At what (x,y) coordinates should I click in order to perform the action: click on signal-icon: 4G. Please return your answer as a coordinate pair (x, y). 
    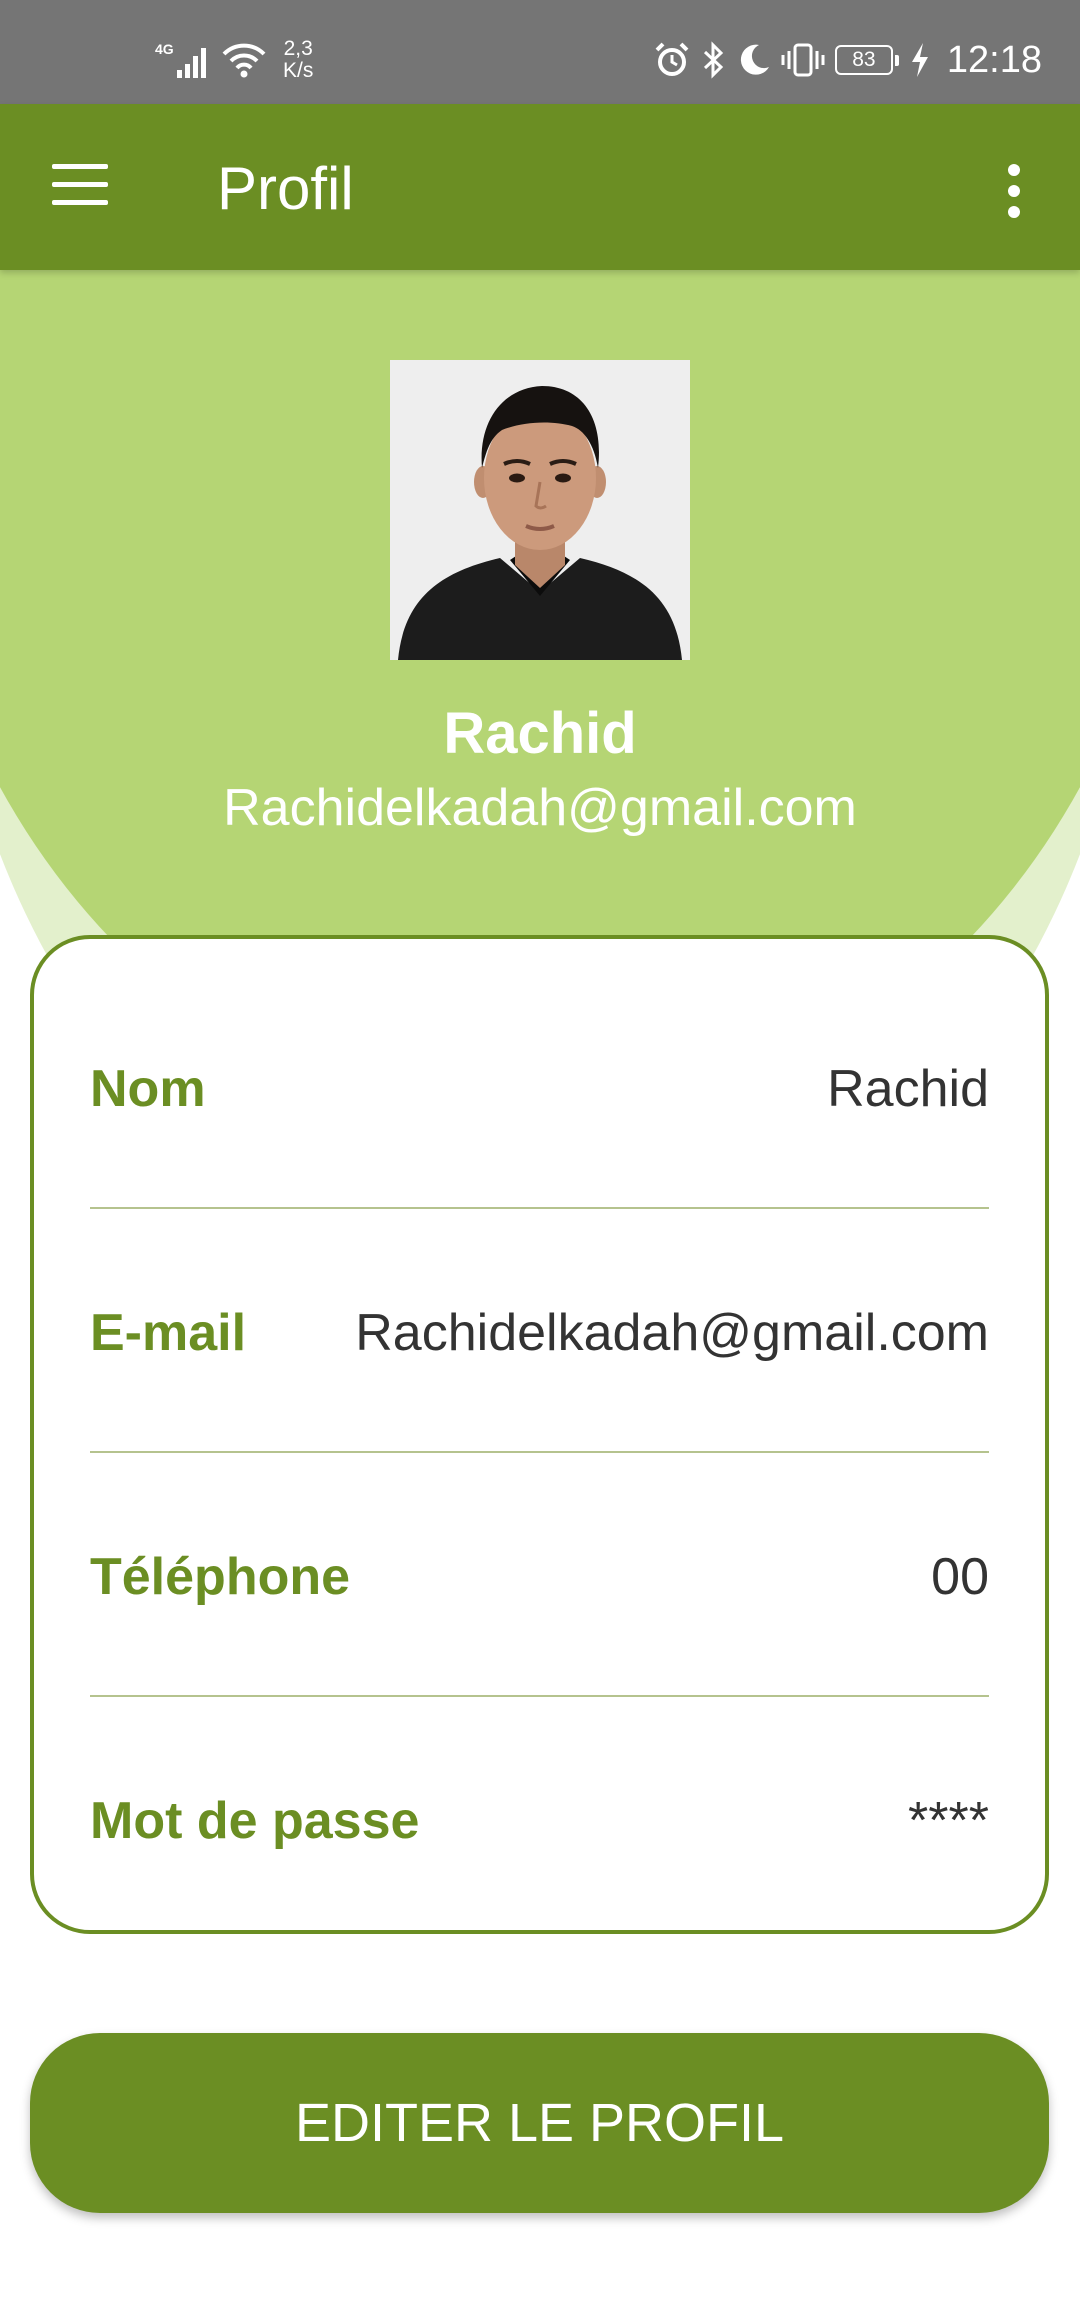
    Looking at the image, I should click on (180, 59).